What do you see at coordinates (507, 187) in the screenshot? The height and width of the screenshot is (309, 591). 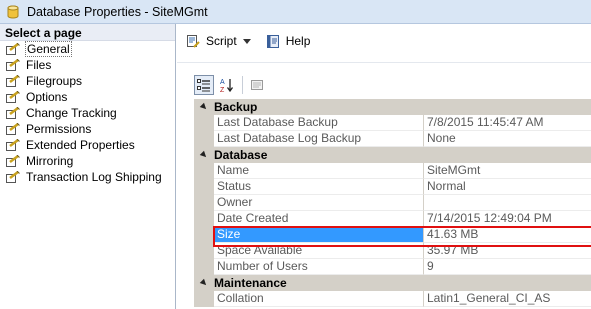 I see `property-value: Normal` at bounding box center [507, 187].